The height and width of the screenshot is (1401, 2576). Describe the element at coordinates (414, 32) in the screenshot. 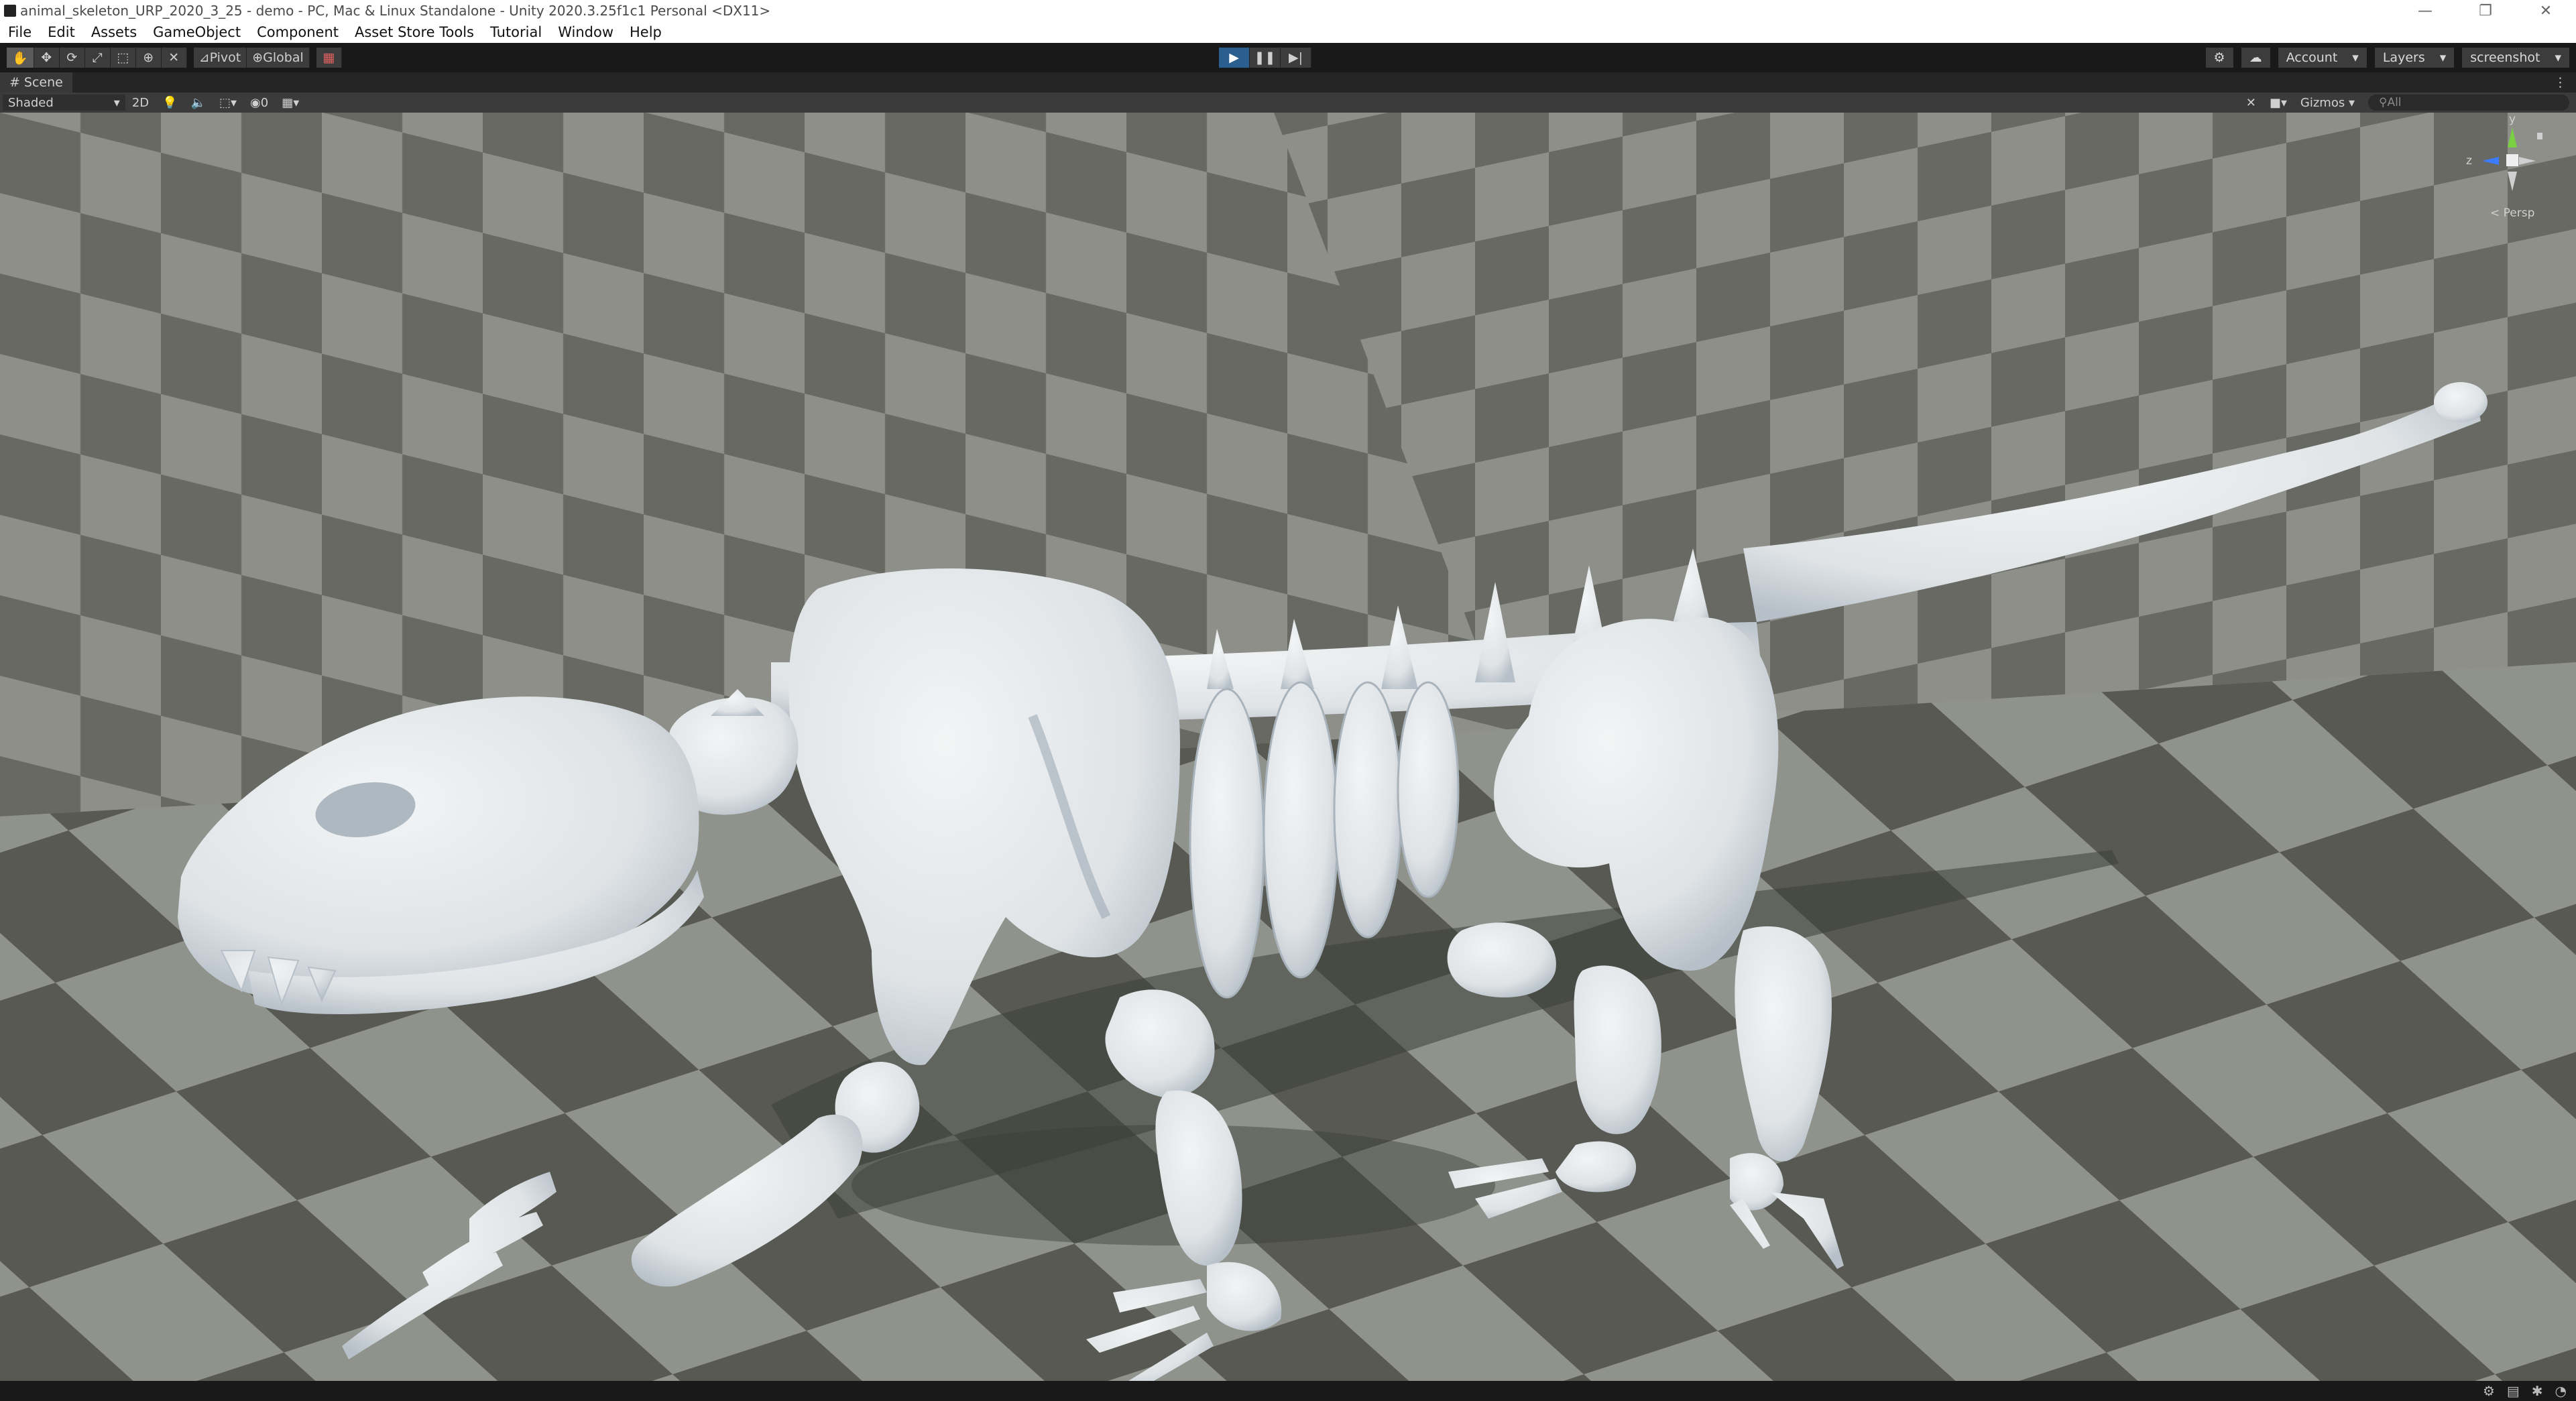

I see `menu-asset-store-tools: Asset Store Tools` at that location.